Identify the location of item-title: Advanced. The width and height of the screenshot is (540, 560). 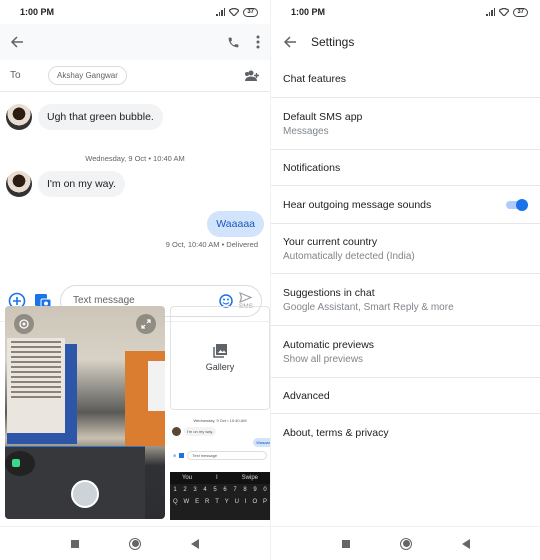
(306, 395).